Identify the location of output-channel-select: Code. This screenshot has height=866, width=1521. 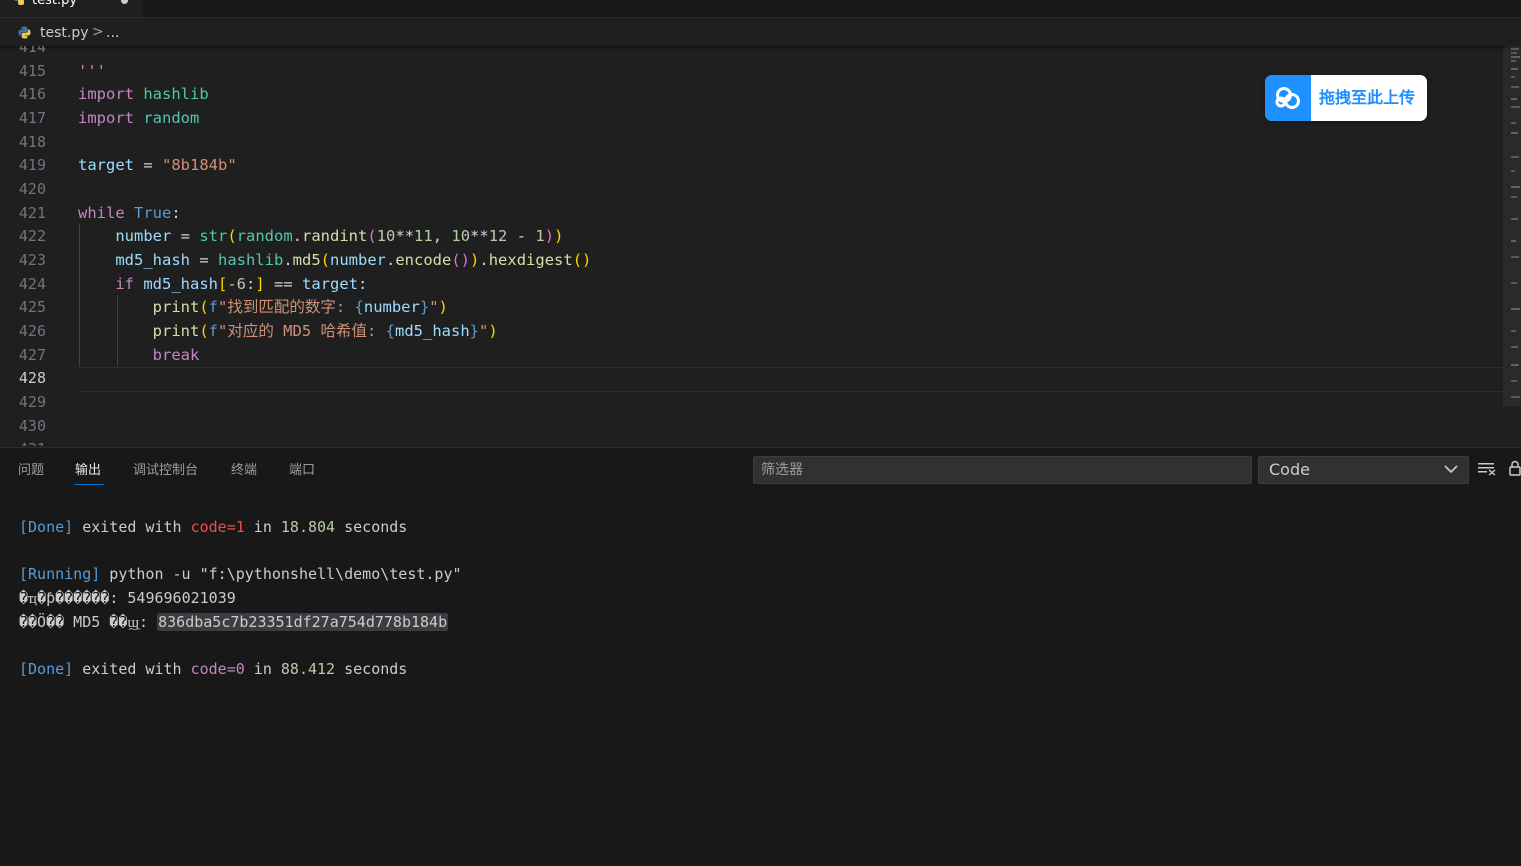
(1363, 470).